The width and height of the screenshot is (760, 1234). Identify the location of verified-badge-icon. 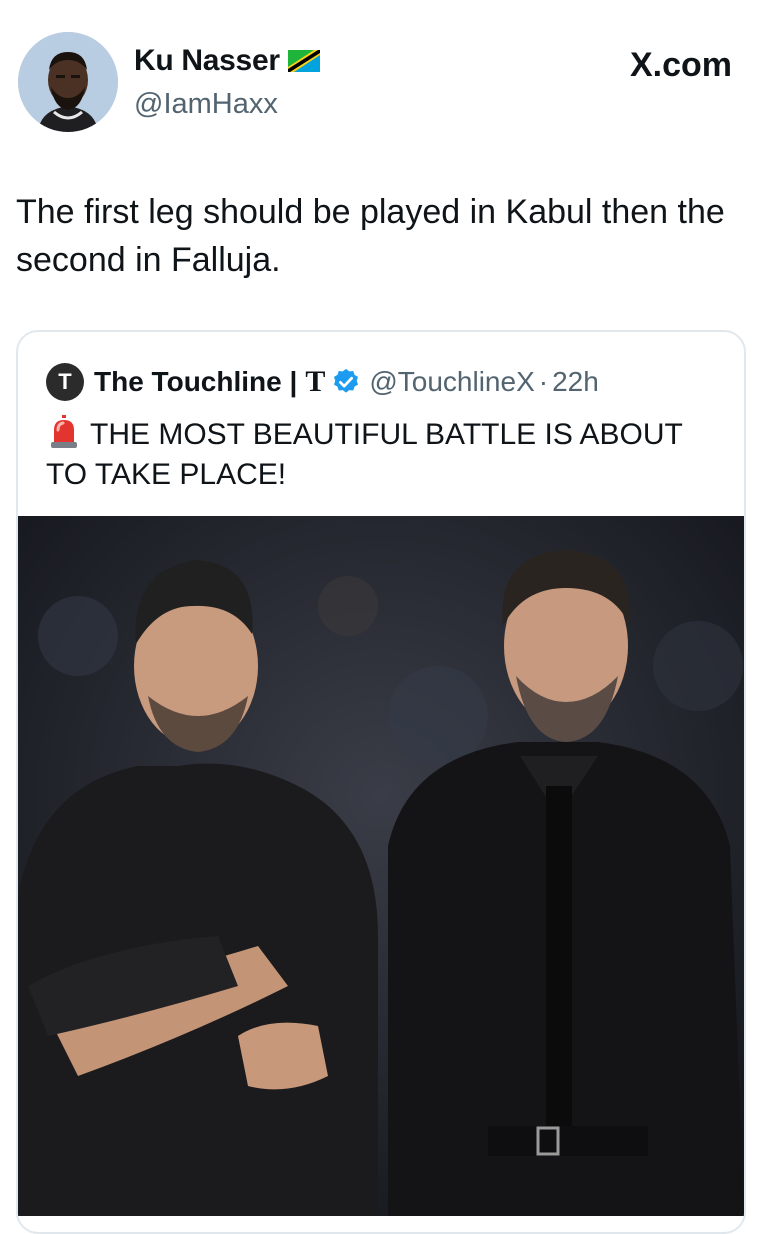
(346, 380).